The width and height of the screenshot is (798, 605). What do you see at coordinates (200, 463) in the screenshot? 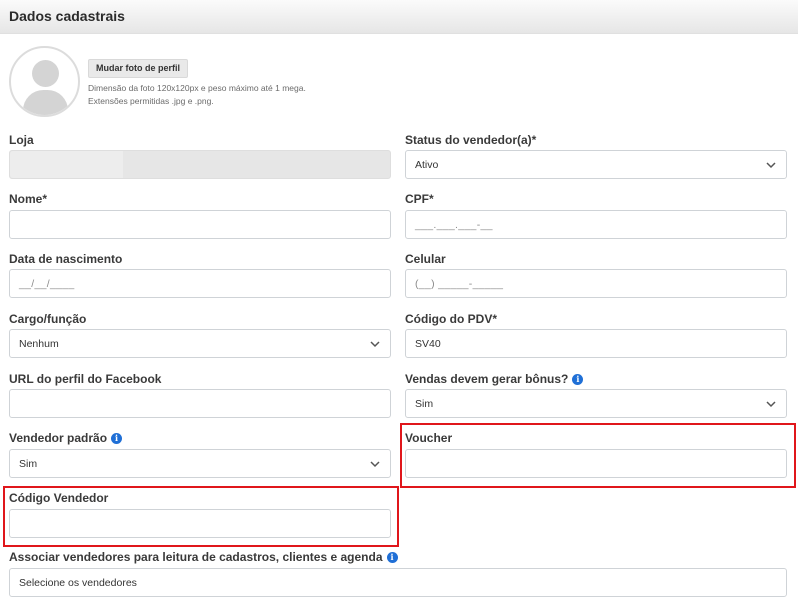
I see `vendedor-padrao-select: Sim` at bounding box center [200, 463].